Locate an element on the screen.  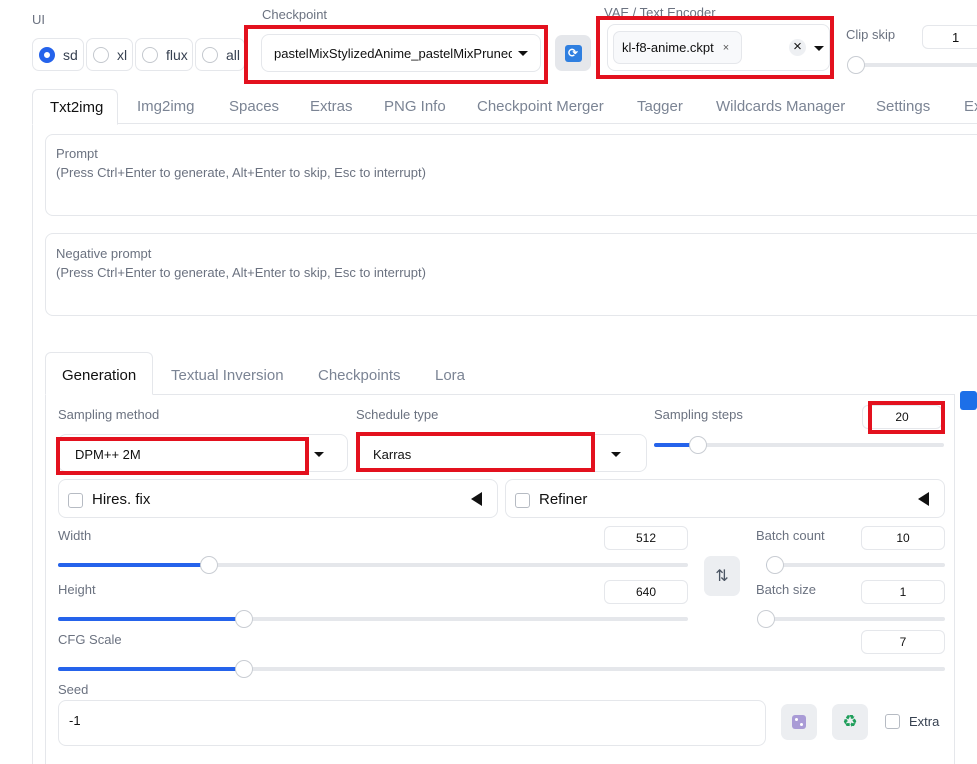
tab-label: Txt2img is located at coordinates (77, 107).